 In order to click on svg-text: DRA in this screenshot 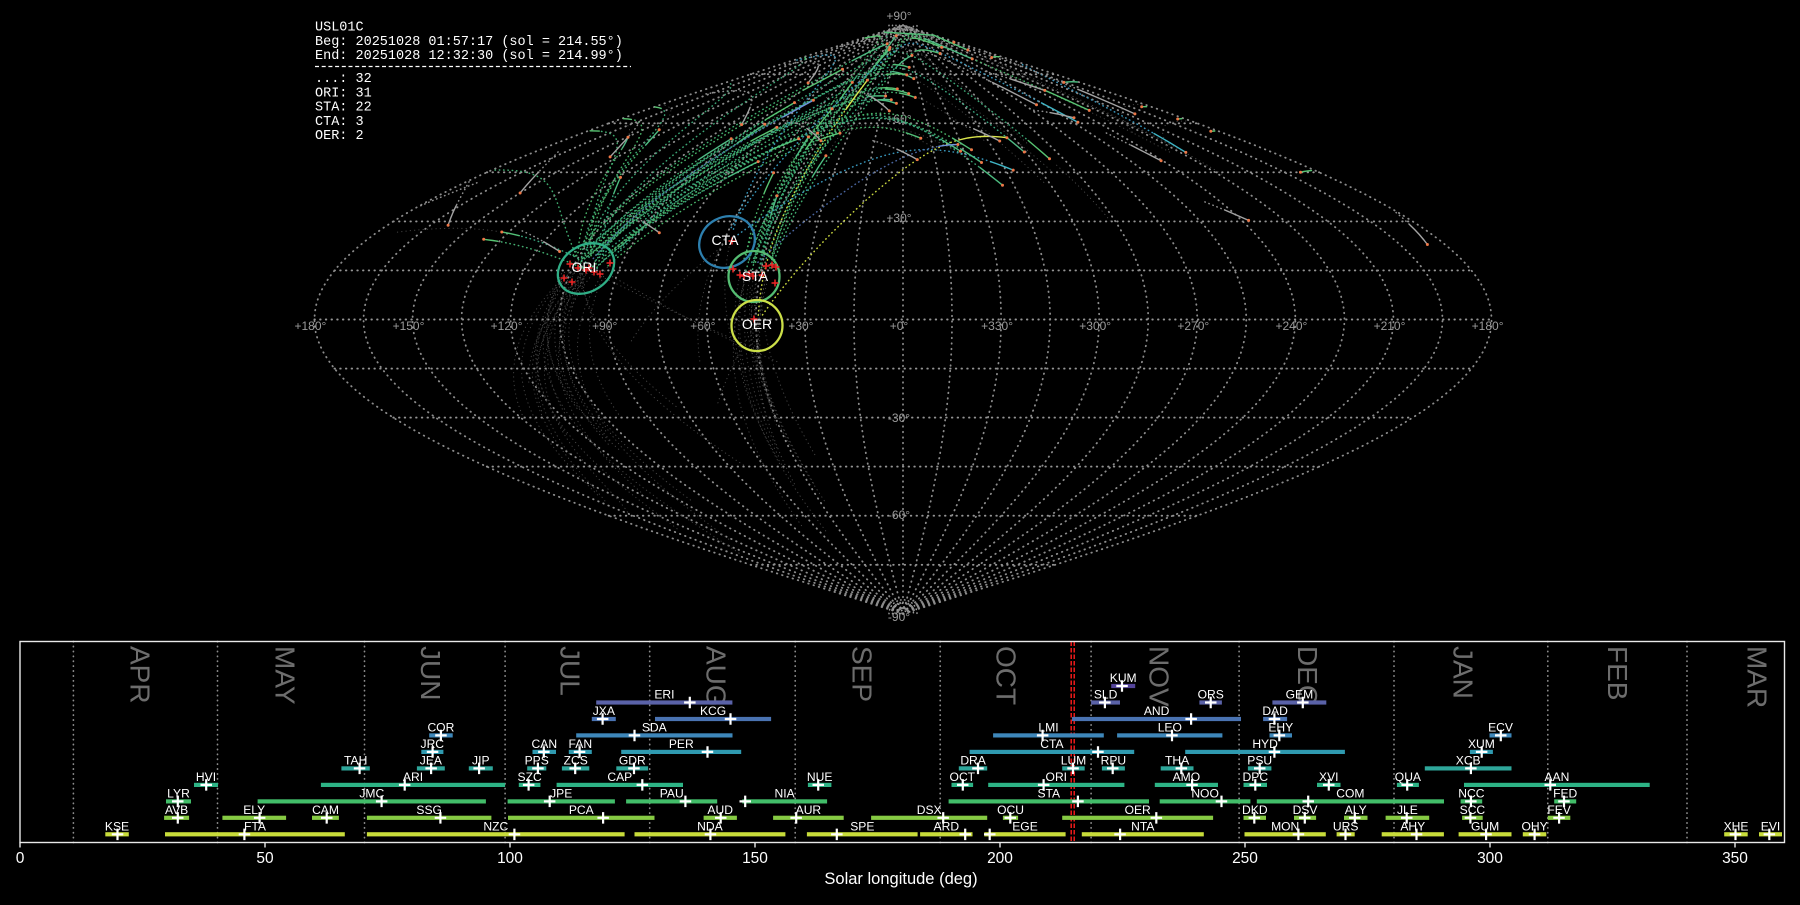, I will do `click(973, 760)`.